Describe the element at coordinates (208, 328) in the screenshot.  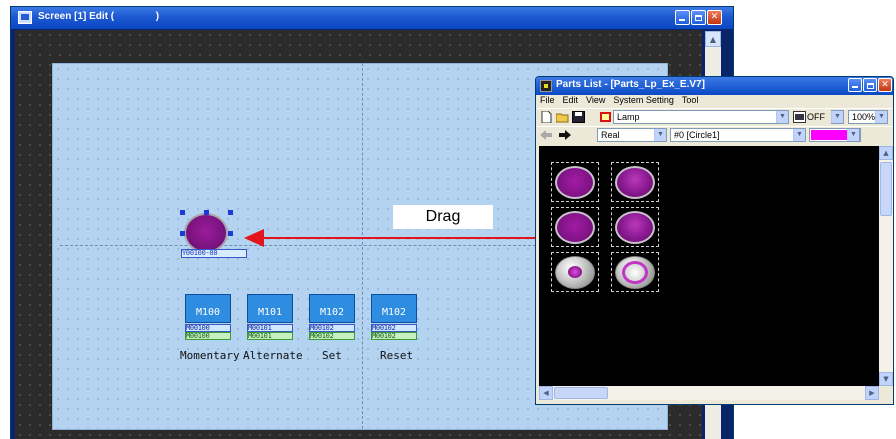
I see `switch-address-tag: M00100` at that location.